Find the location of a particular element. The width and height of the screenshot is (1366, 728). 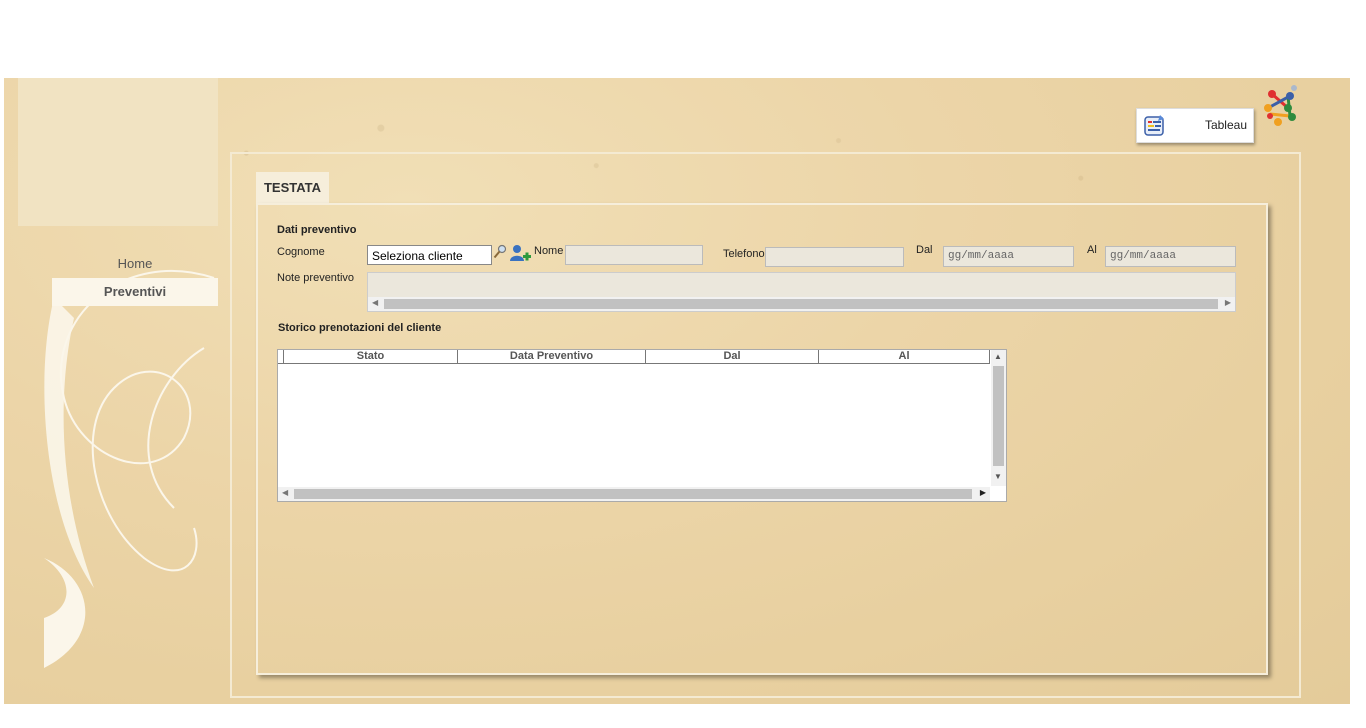

cognome-label: Cognome is located at coordinates (301, 252).